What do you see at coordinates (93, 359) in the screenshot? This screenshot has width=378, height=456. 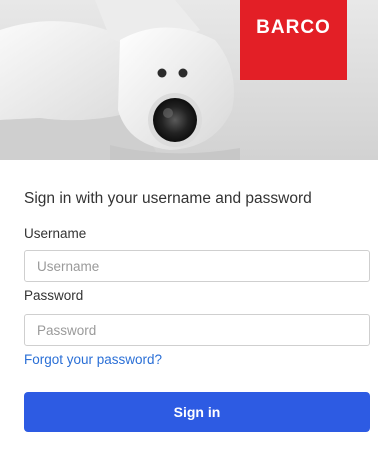 I see `forgot-password-link: Forgot your password?` at bounding box center [93, 359].